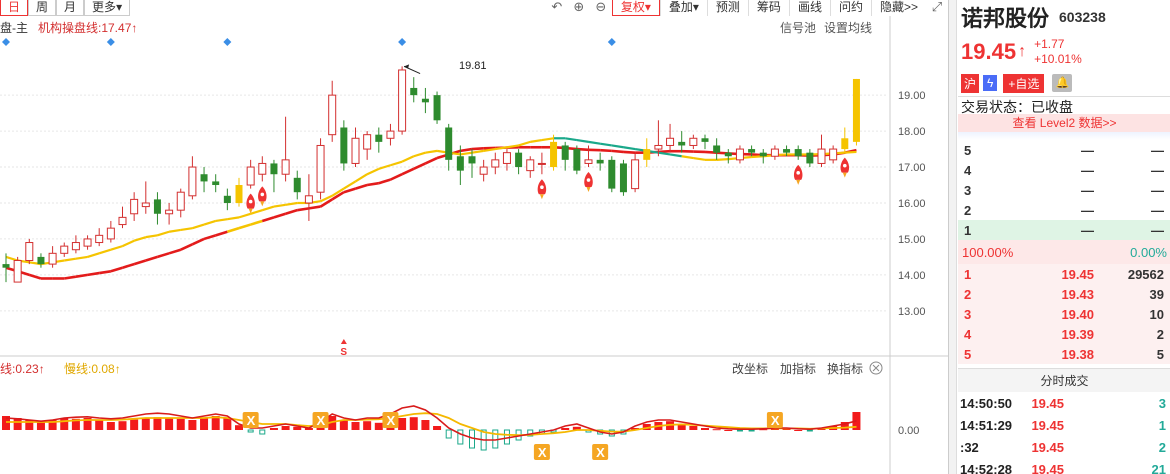 The image size is (1170, 474). I want to click on order-price: 19.45, so click(1077, 274).